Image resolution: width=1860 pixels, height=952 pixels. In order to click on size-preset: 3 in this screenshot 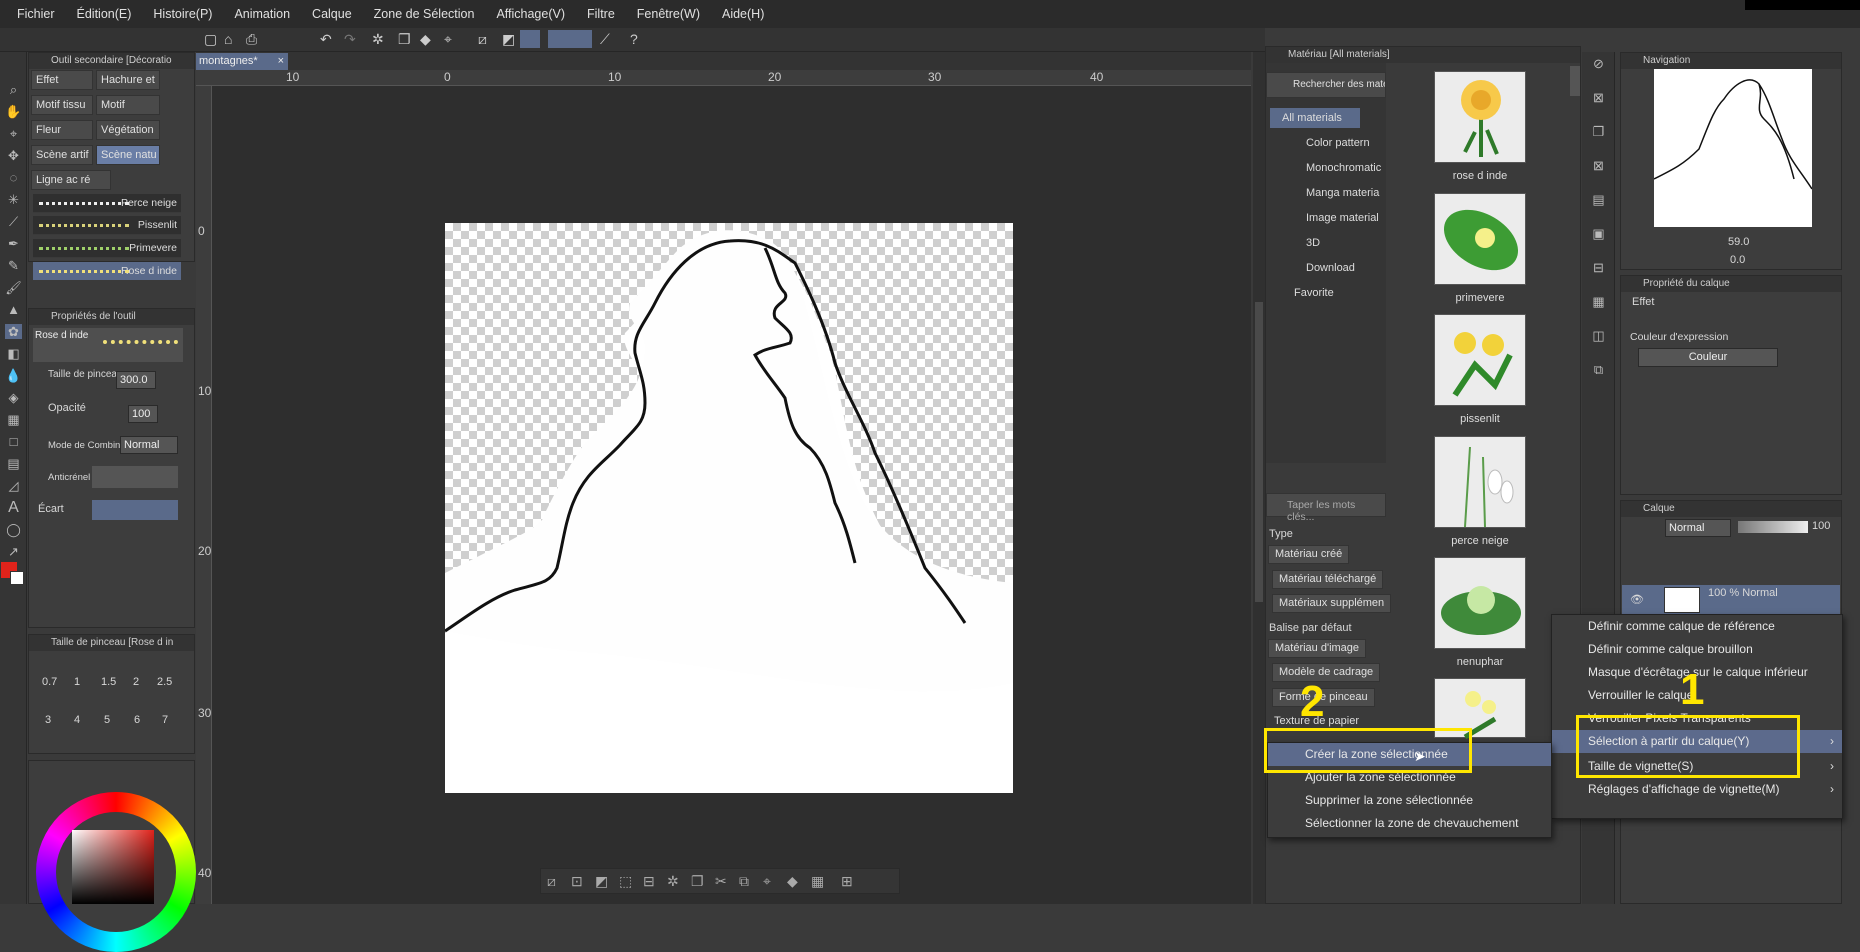, I will do `click(48, 720)`.